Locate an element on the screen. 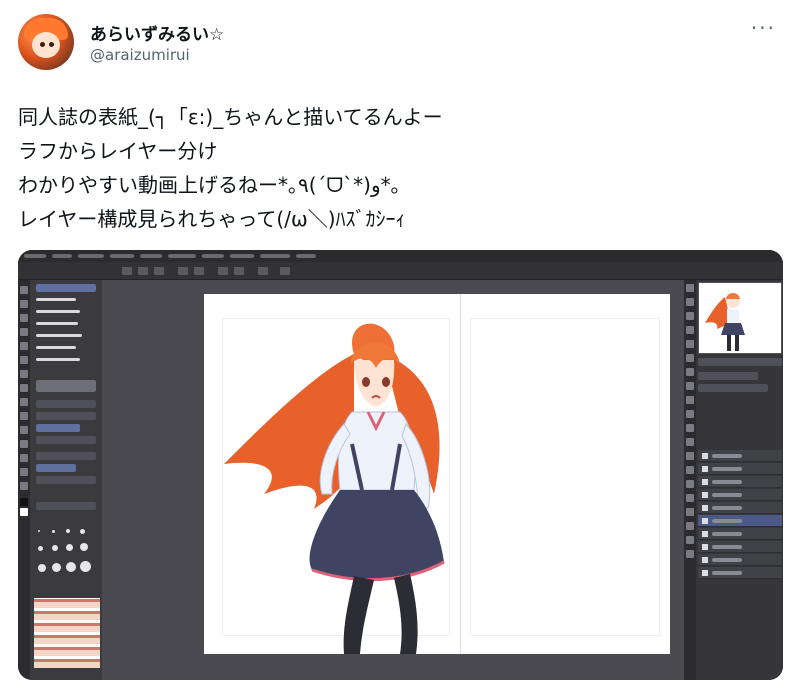 Image resolution: width=800 pixels, height=698 pixels. avatar is located at coordinates (46, 42).